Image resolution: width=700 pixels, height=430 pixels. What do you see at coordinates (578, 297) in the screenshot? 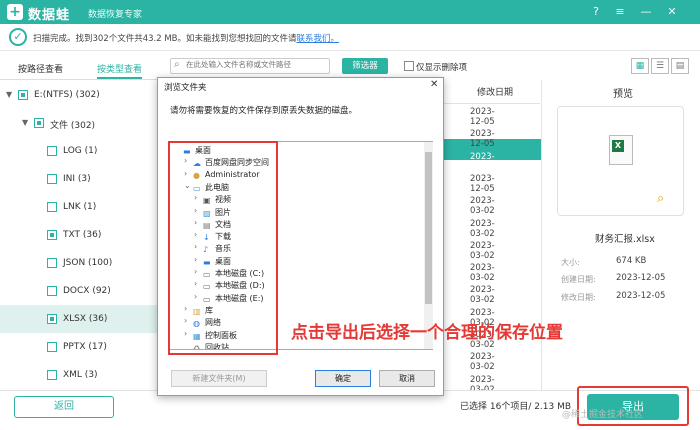
I see `modified-label: 修改日期:` at bounding box center [578, 297].